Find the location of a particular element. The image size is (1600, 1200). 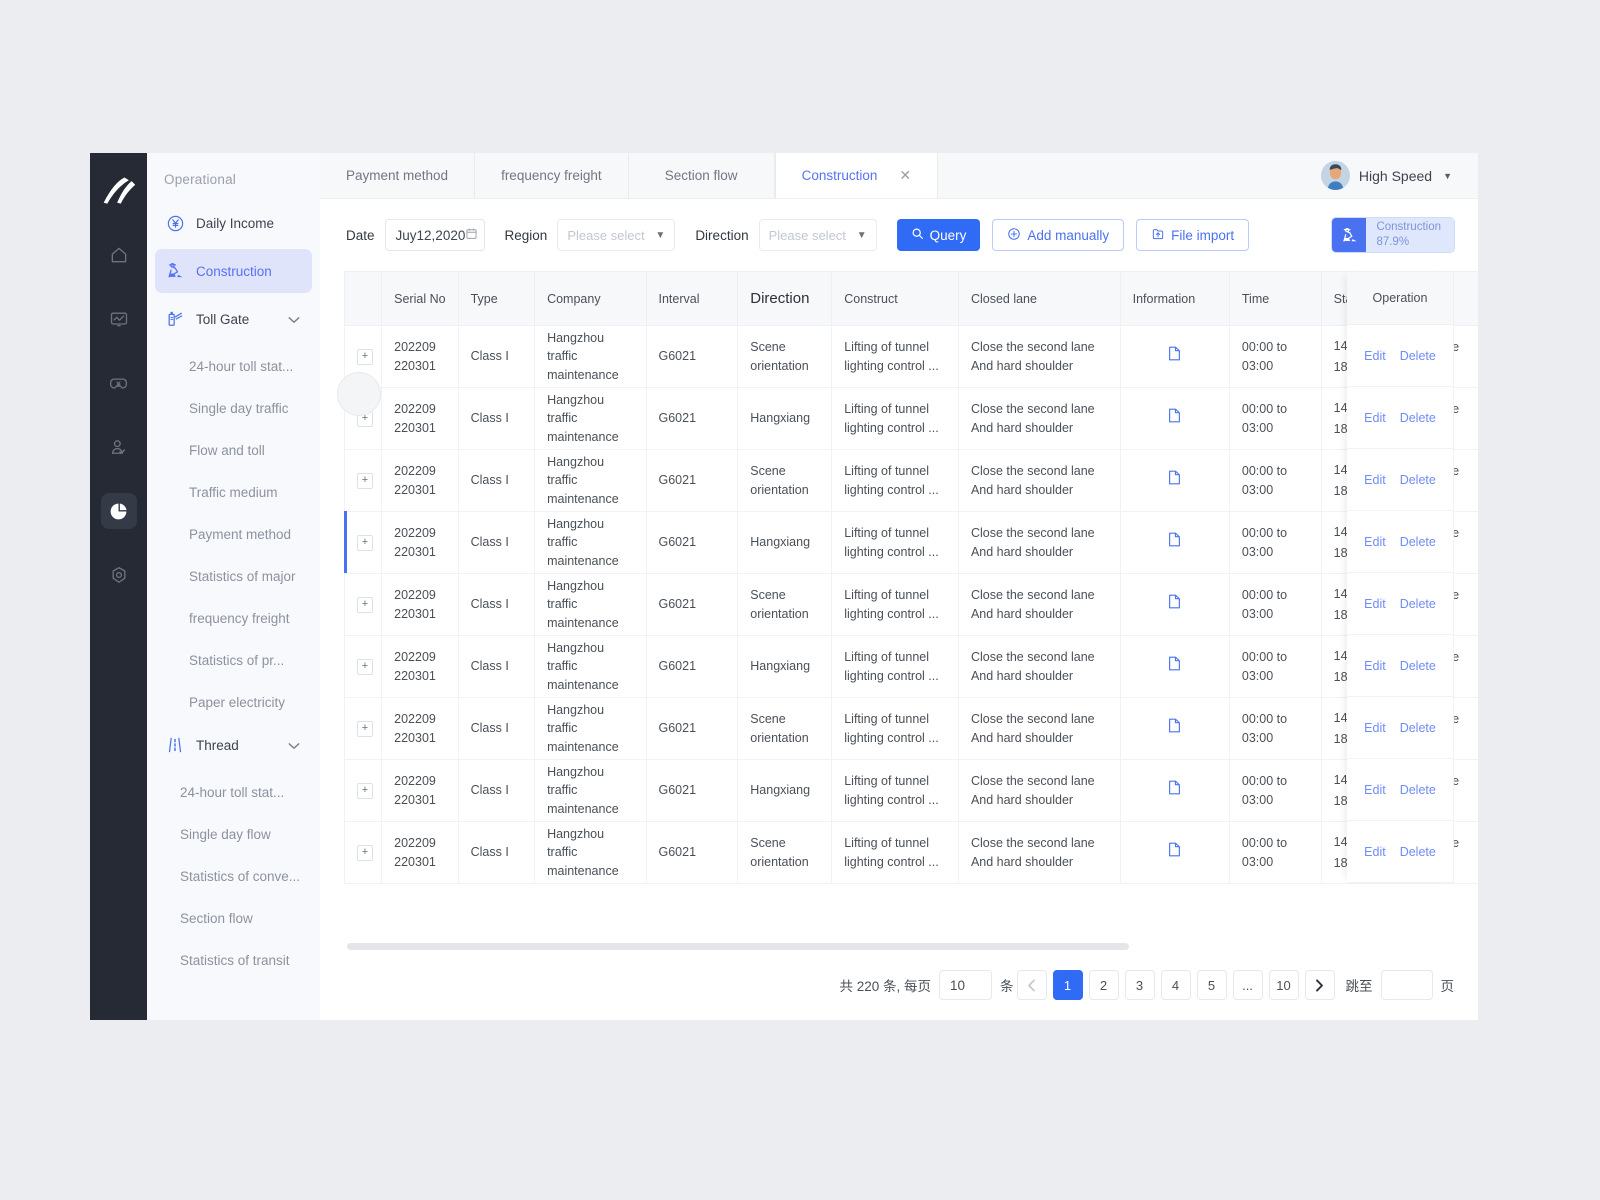

header-type: Type is located at coordinates (497, 298).